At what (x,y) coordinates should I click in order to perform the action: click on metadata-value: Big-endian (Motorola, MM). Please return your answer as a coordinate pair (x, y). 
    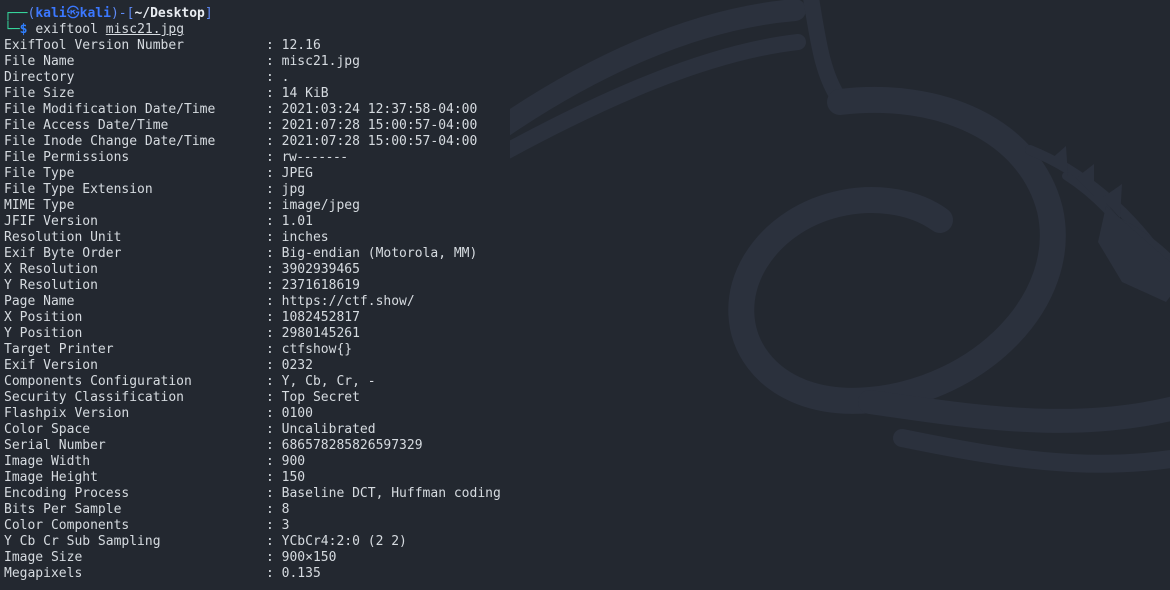
    Looking at the image, I should click on (379, 253).